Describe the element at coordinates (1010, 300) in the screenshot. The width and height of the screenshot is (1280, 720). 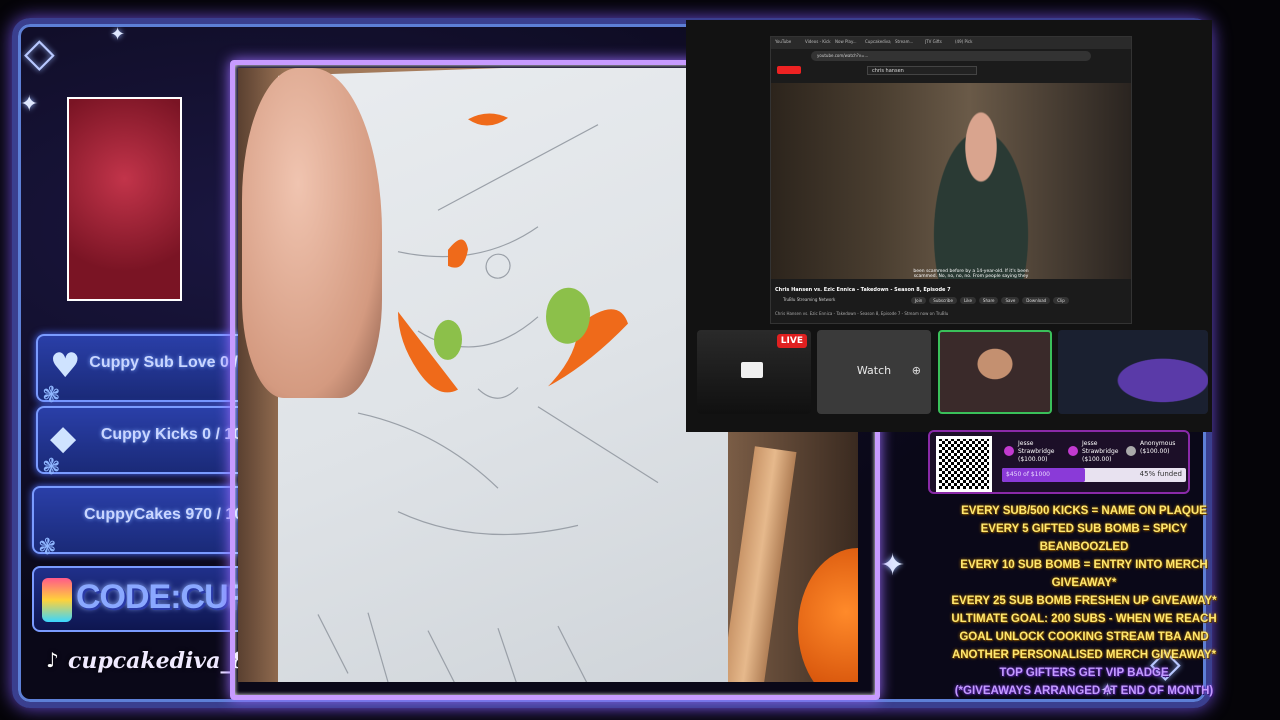
I see `save-button: Save` at that location.